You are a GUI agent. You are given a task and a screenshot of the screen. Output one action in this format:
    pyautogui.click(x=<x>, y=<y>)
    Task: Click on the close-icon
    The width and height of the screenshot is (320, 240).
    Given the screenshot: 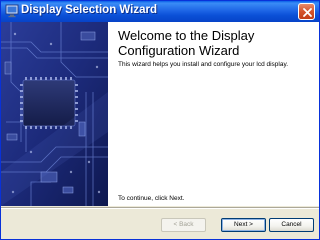 What is the action you would take?
    pyautogui.click(x=307, y=12)
    